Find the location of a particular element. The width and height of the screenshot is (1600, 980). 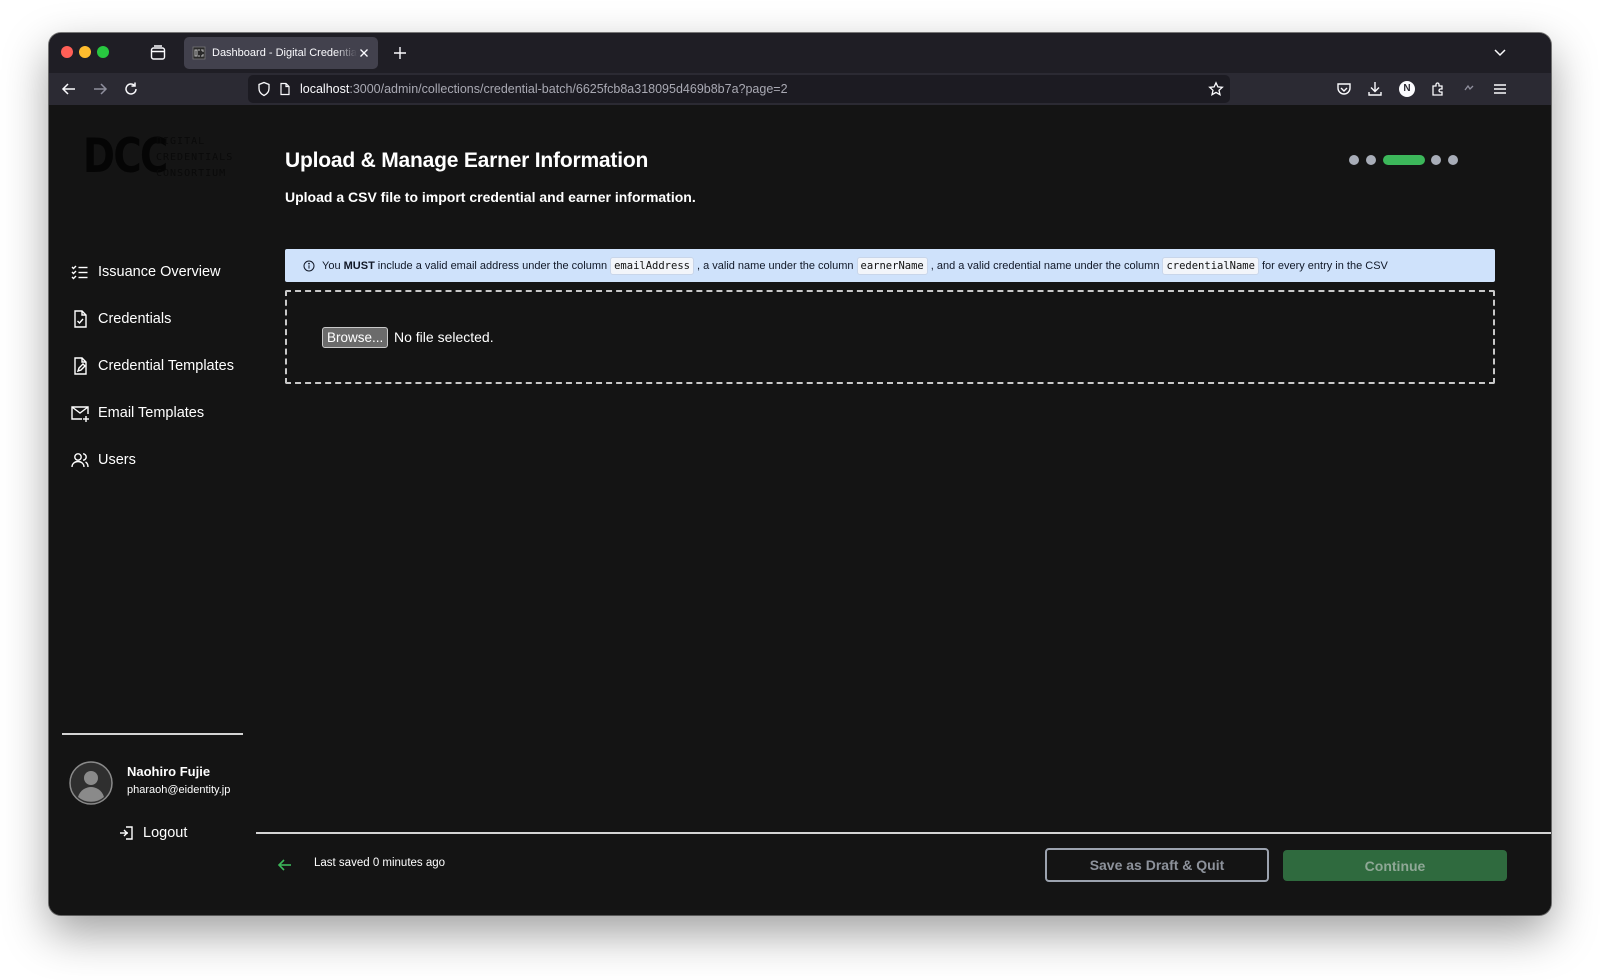

back-arrow-icon is located at coordinates (285, 865).